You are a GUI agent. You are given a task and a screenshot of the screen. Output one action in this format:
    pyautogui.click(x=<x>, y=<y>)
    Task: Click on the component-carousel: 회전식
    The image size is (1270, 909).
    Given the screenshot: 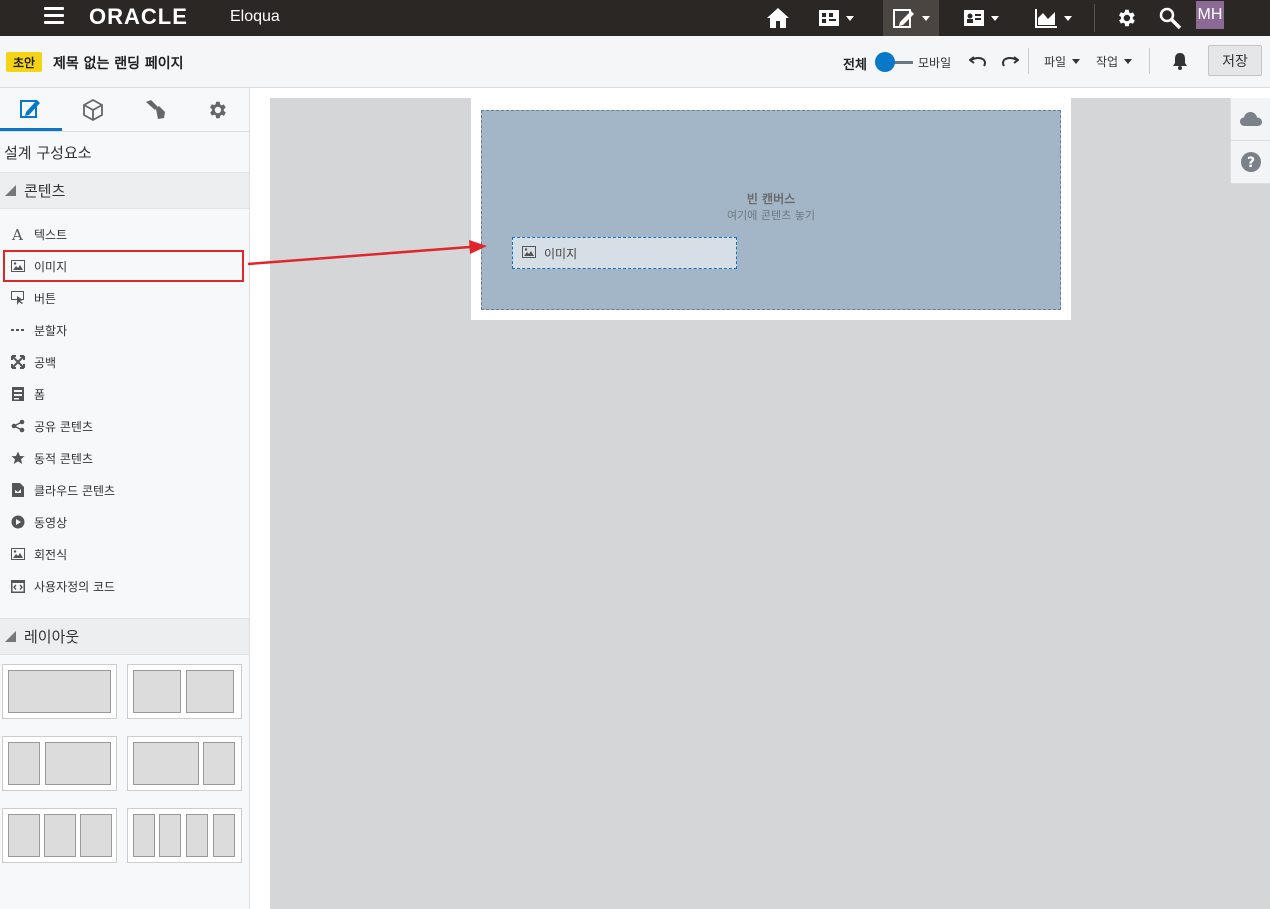 What is the action you would take?
    pyautogui.click(x=38, y=554)
    